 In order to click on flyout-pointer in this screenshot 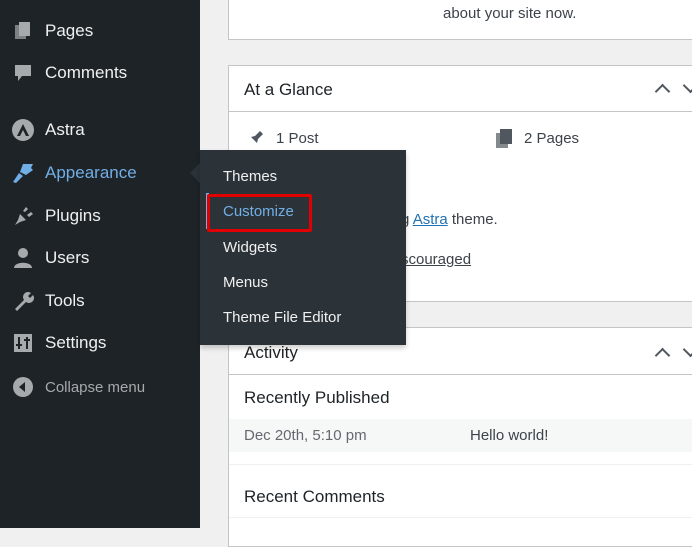, I will do `click(195, 173)`.